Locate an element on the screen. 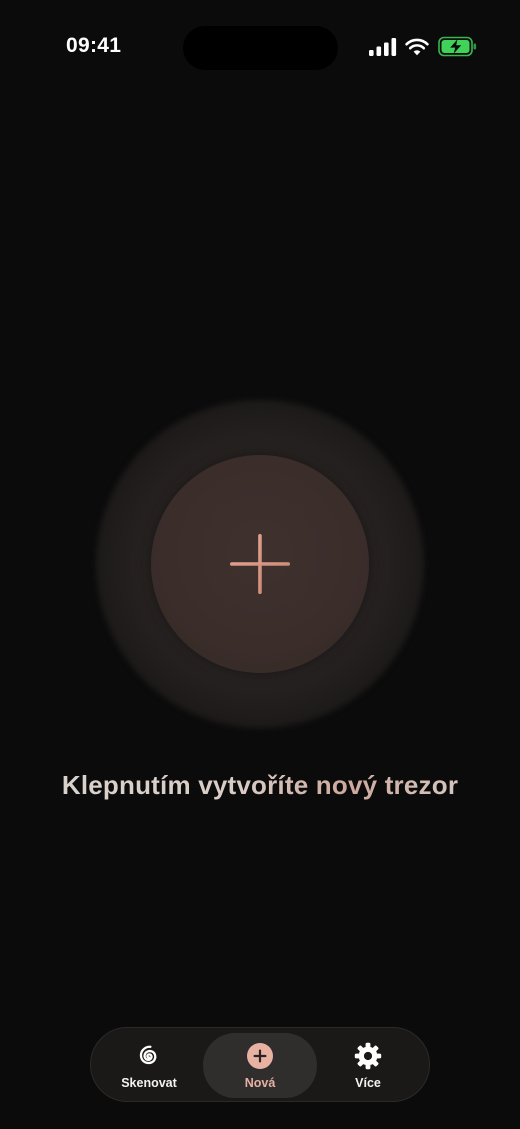 The width and height of the screenshot is (520, 1129). gear-icon is located at coordinates (368, 1055).